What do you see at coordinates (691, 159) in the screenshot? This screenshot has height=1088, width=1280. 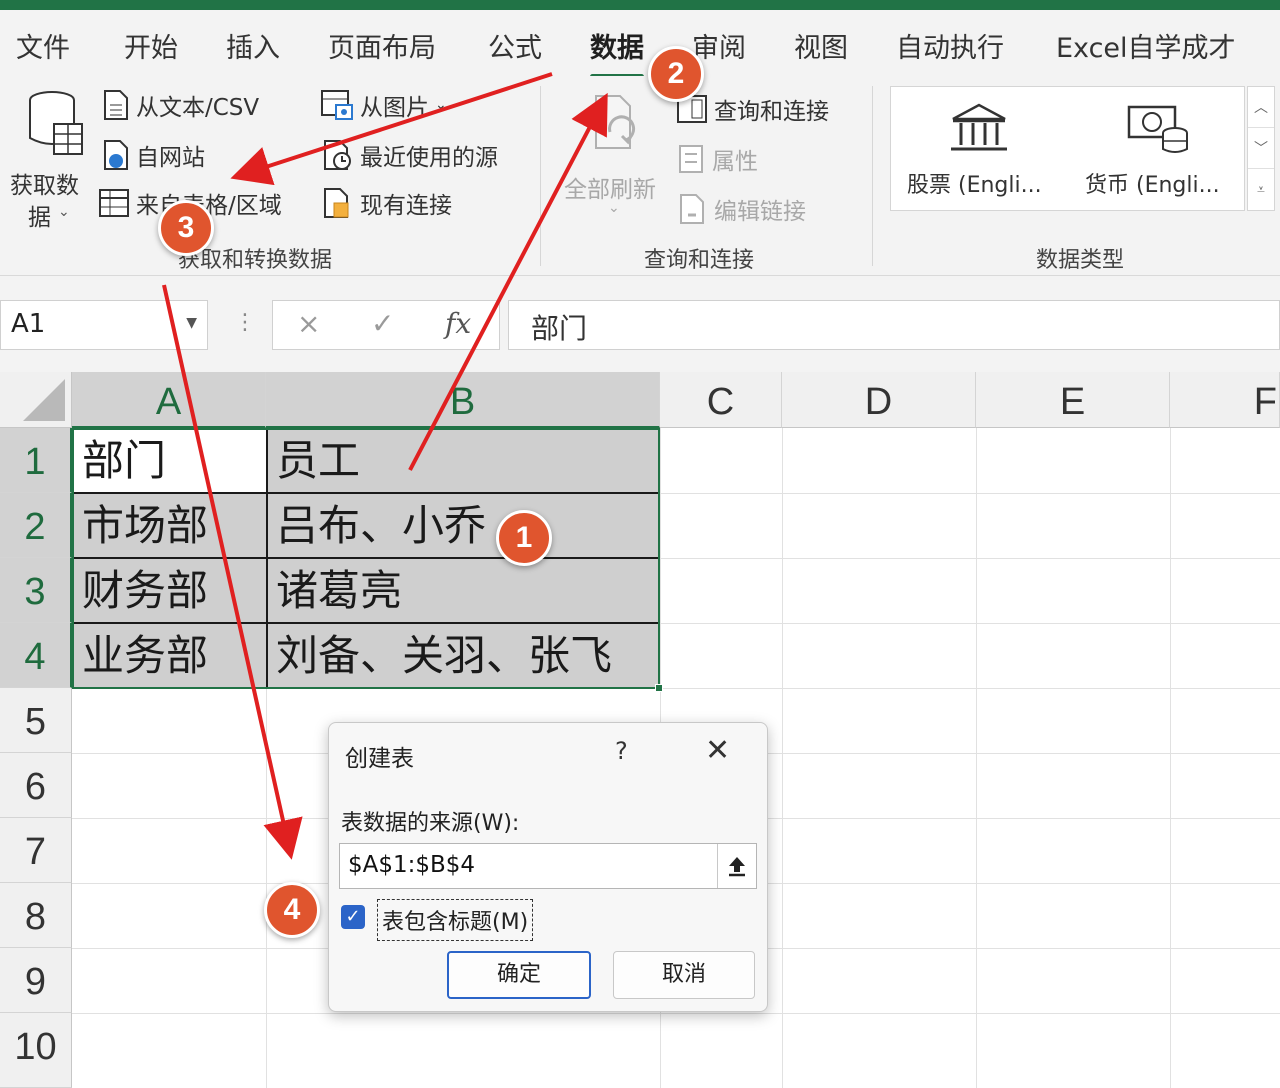 I see `properties-icon` at bounding box center [691, 159].